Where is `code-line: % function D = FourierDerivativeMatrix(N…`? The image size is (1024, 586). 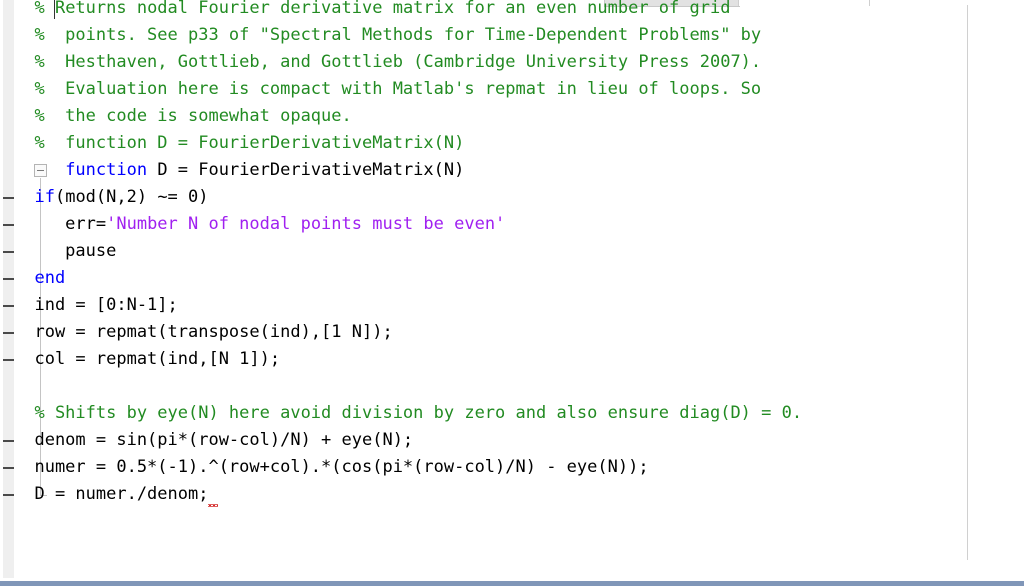
code-line: % function D = FourierDerivativeMatrix(N… is located at coordinates (239, 143).